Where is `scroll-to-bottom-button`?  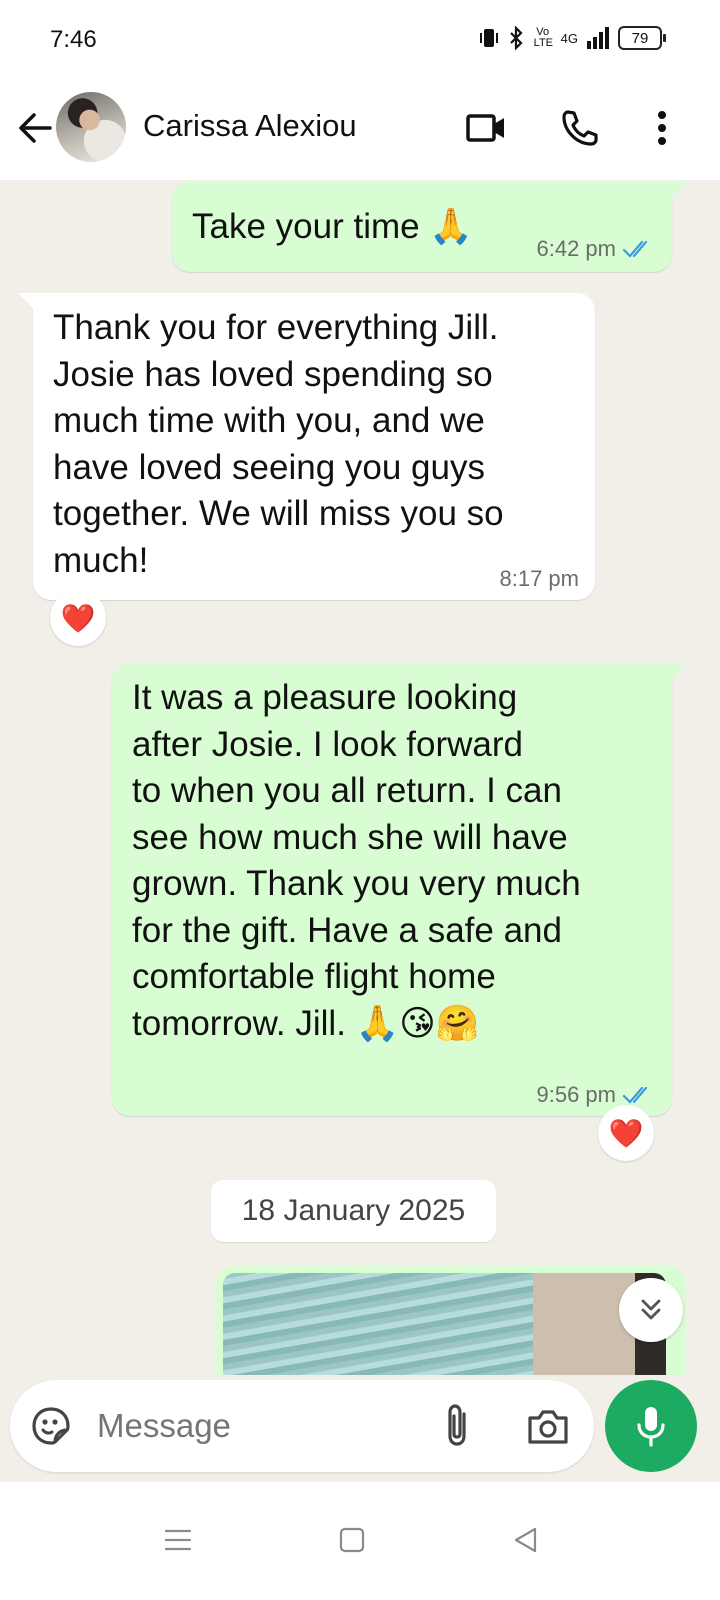 scroll-to-bottom-button is located at coordinates (651, 1310).